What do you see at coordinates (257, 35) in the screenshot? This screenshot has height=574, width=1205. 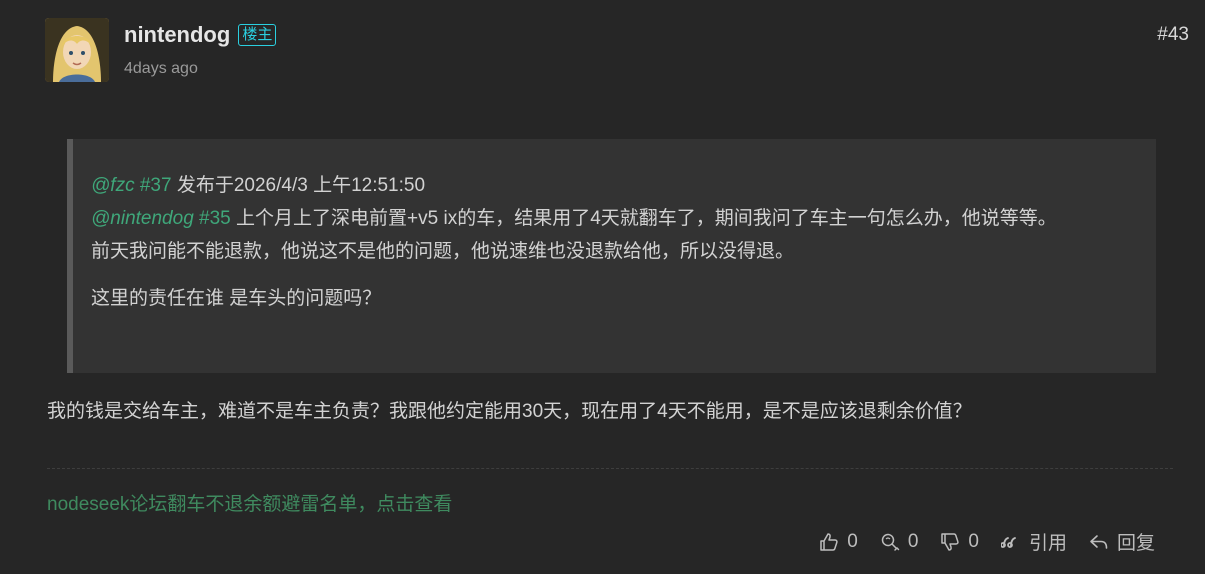 I see `op-badge: 楼主` at bounding box center [257, 35].